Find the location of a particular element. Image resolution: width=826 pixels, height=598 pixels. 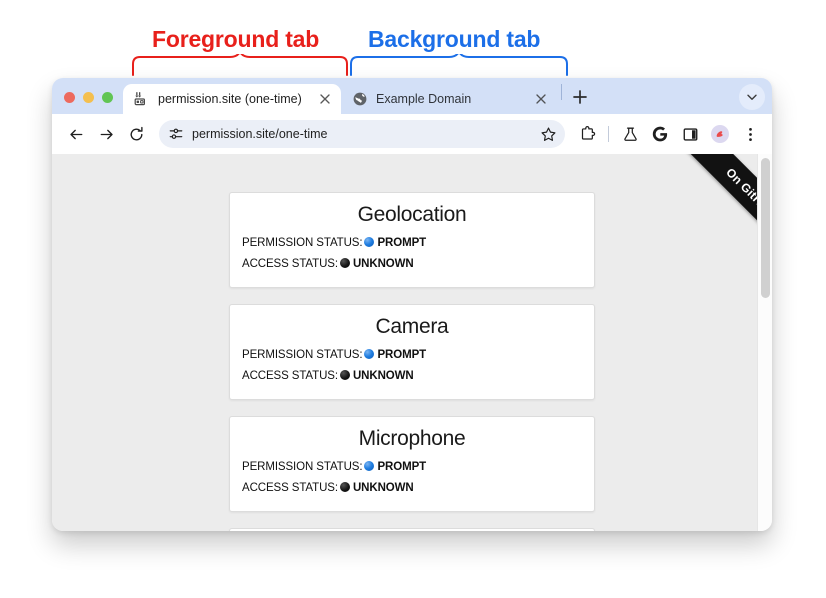

tab-divider is located at coordinates (561, 92).